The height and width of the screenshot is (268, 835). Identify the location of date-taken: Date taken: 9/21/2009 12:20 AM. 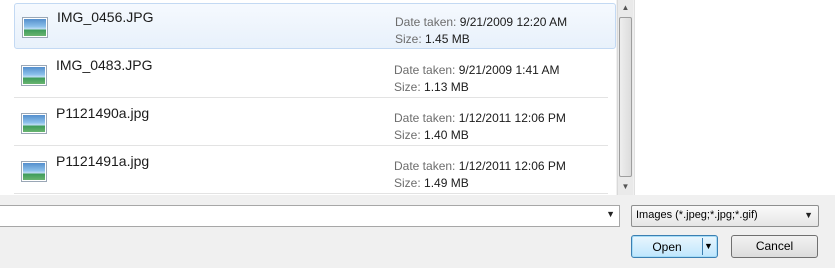
(481, 22).